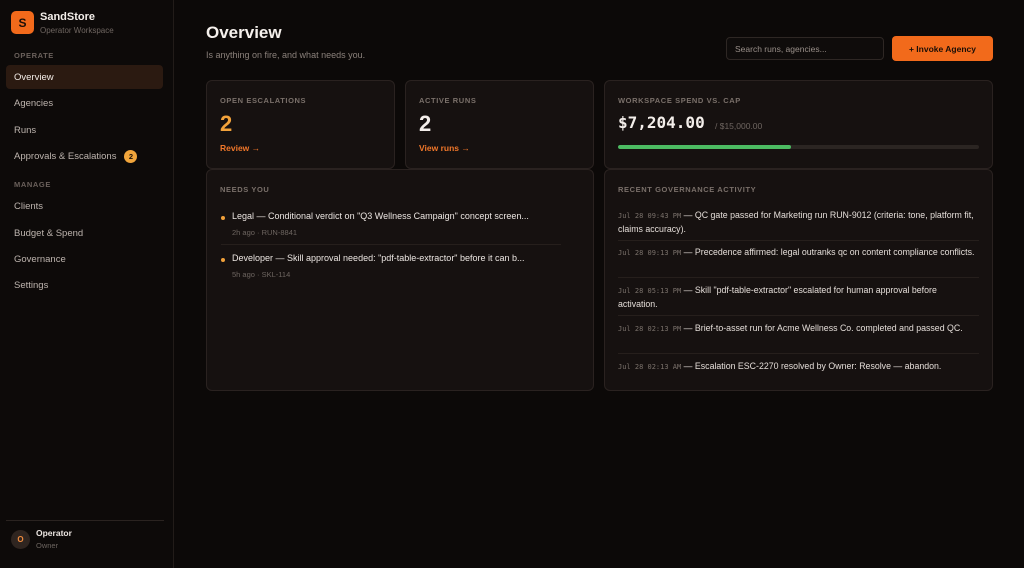 This screenshot has width=1024, height=568. What do you see at coordinates (34, 103) in the screenshot?
I see `sidebar-item-label: Agencies` at bounding box center [34, 103].